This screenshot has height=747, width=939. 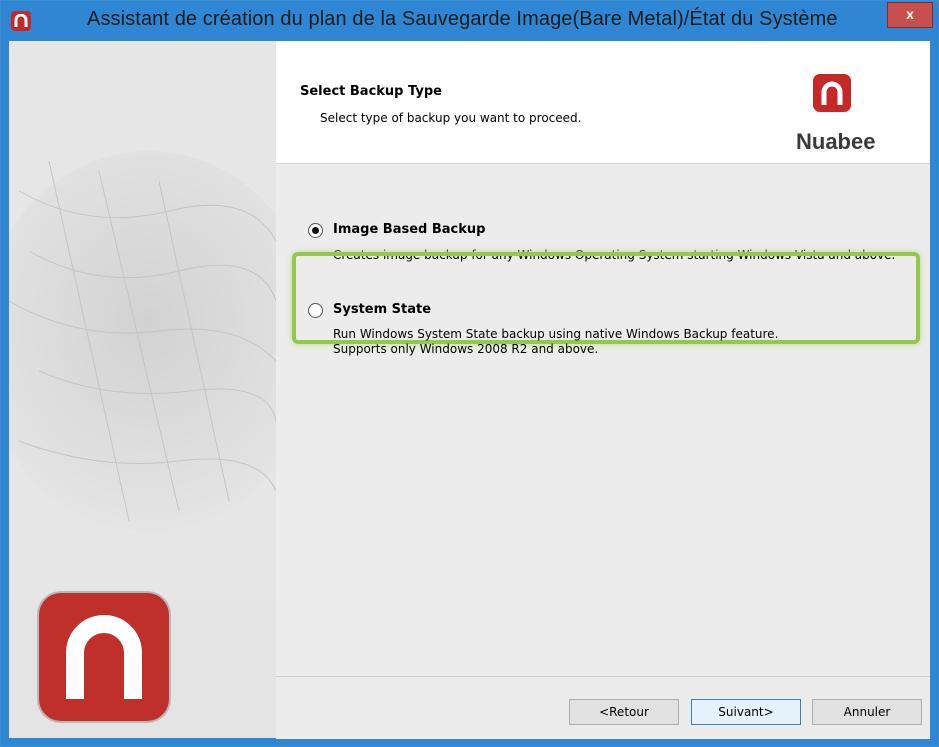 What do you see at coordinates (746, 712) in the screenshot?
I see `next-button: Suivant>` at bounding box center [746, 712].